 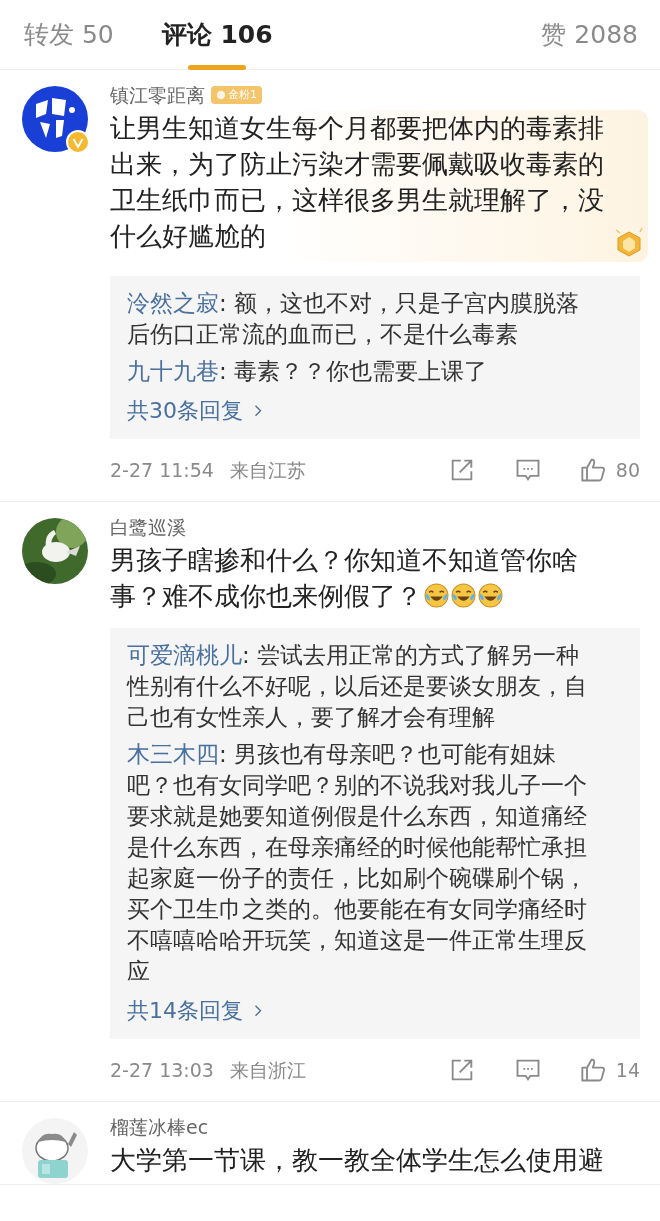 What do you see at coordinates (267, 1070) in the screenshot?
I see `location-text: 来自浙江` at bounding box center [267, 1070].